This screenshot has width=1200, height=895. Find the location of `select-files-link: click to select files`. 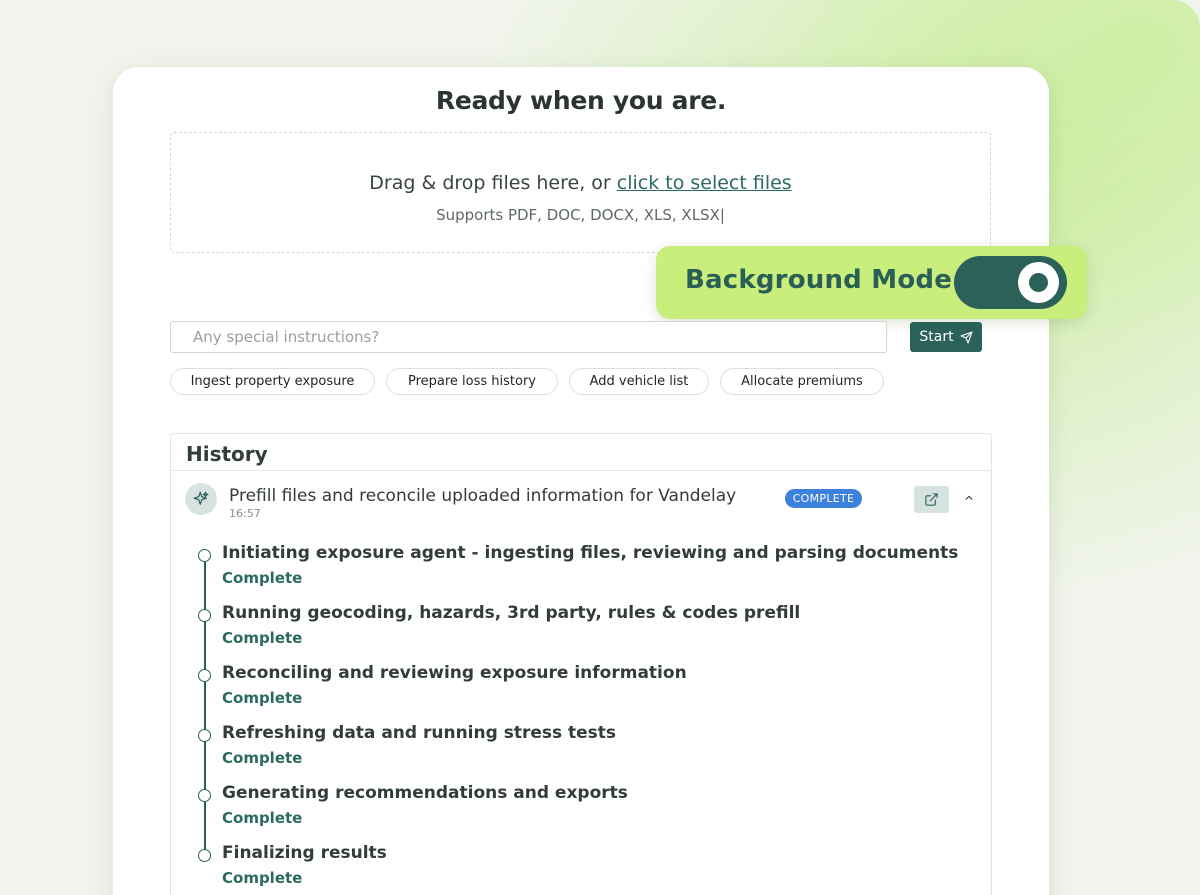

select-files-link: click to select files is located at coordinates (704, 183).